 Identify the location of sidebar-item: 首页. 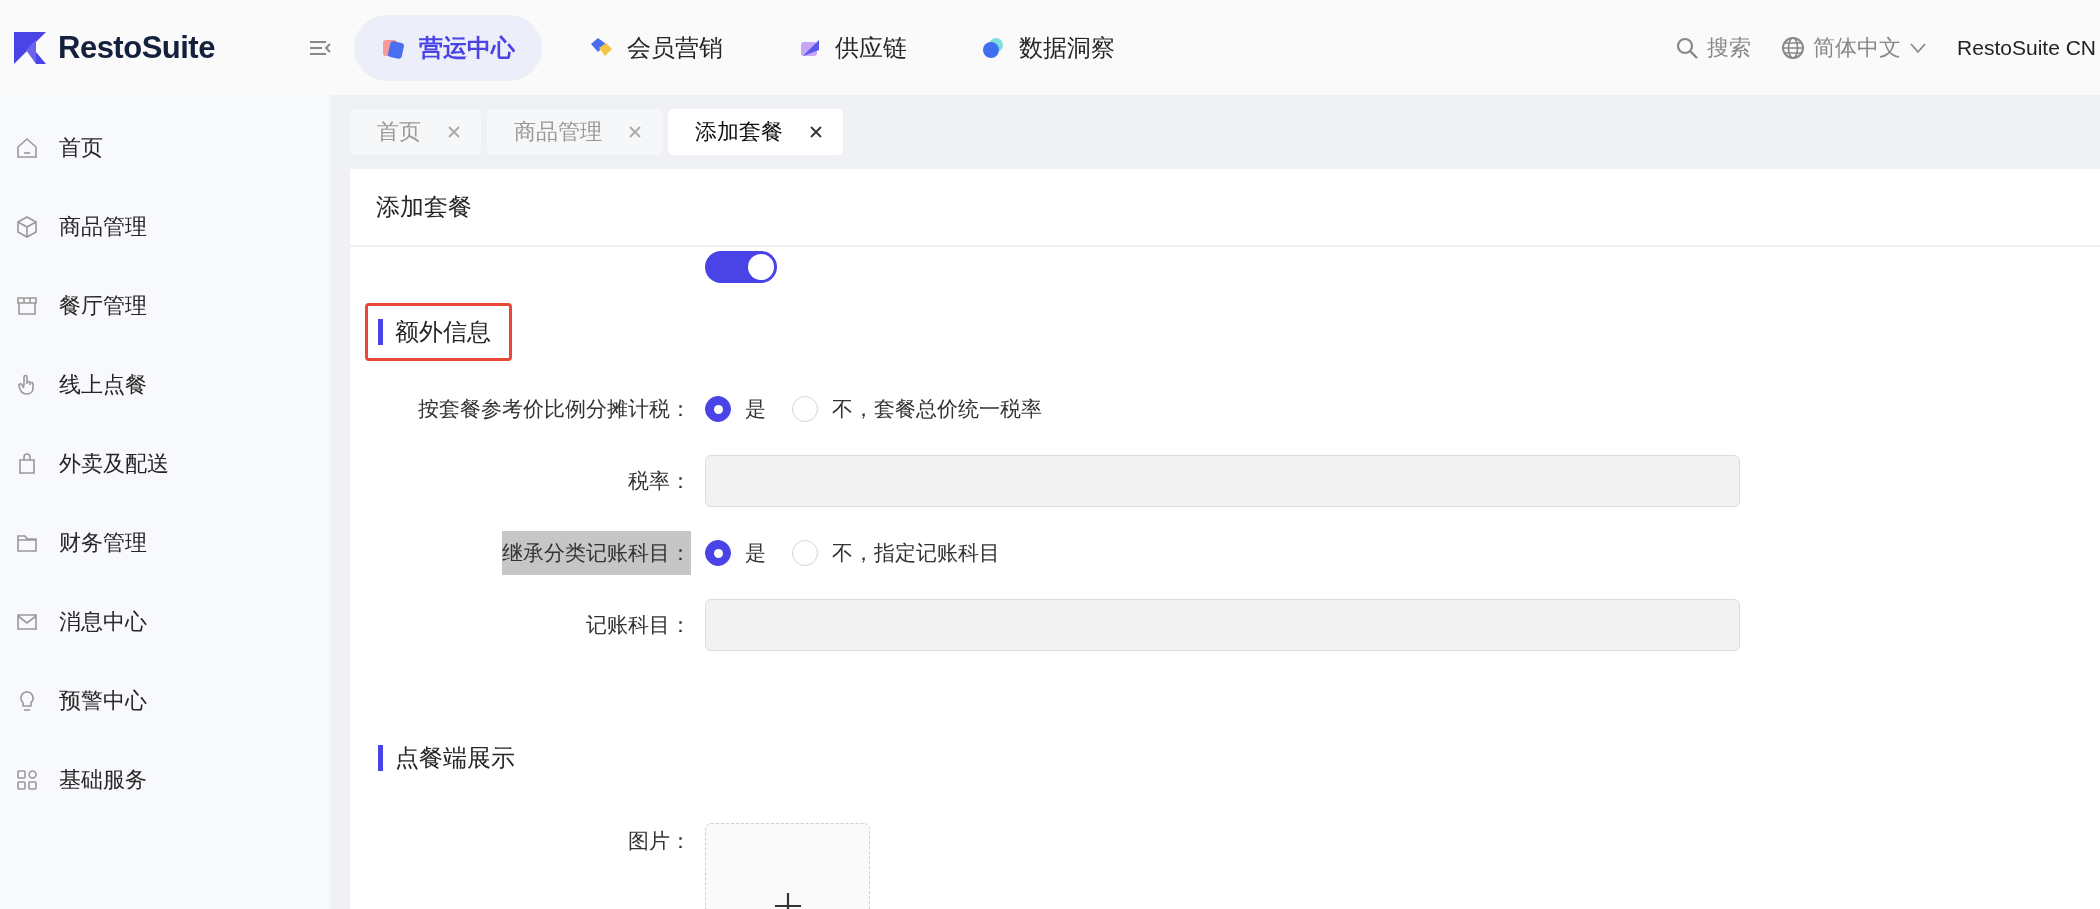
(81, 147).